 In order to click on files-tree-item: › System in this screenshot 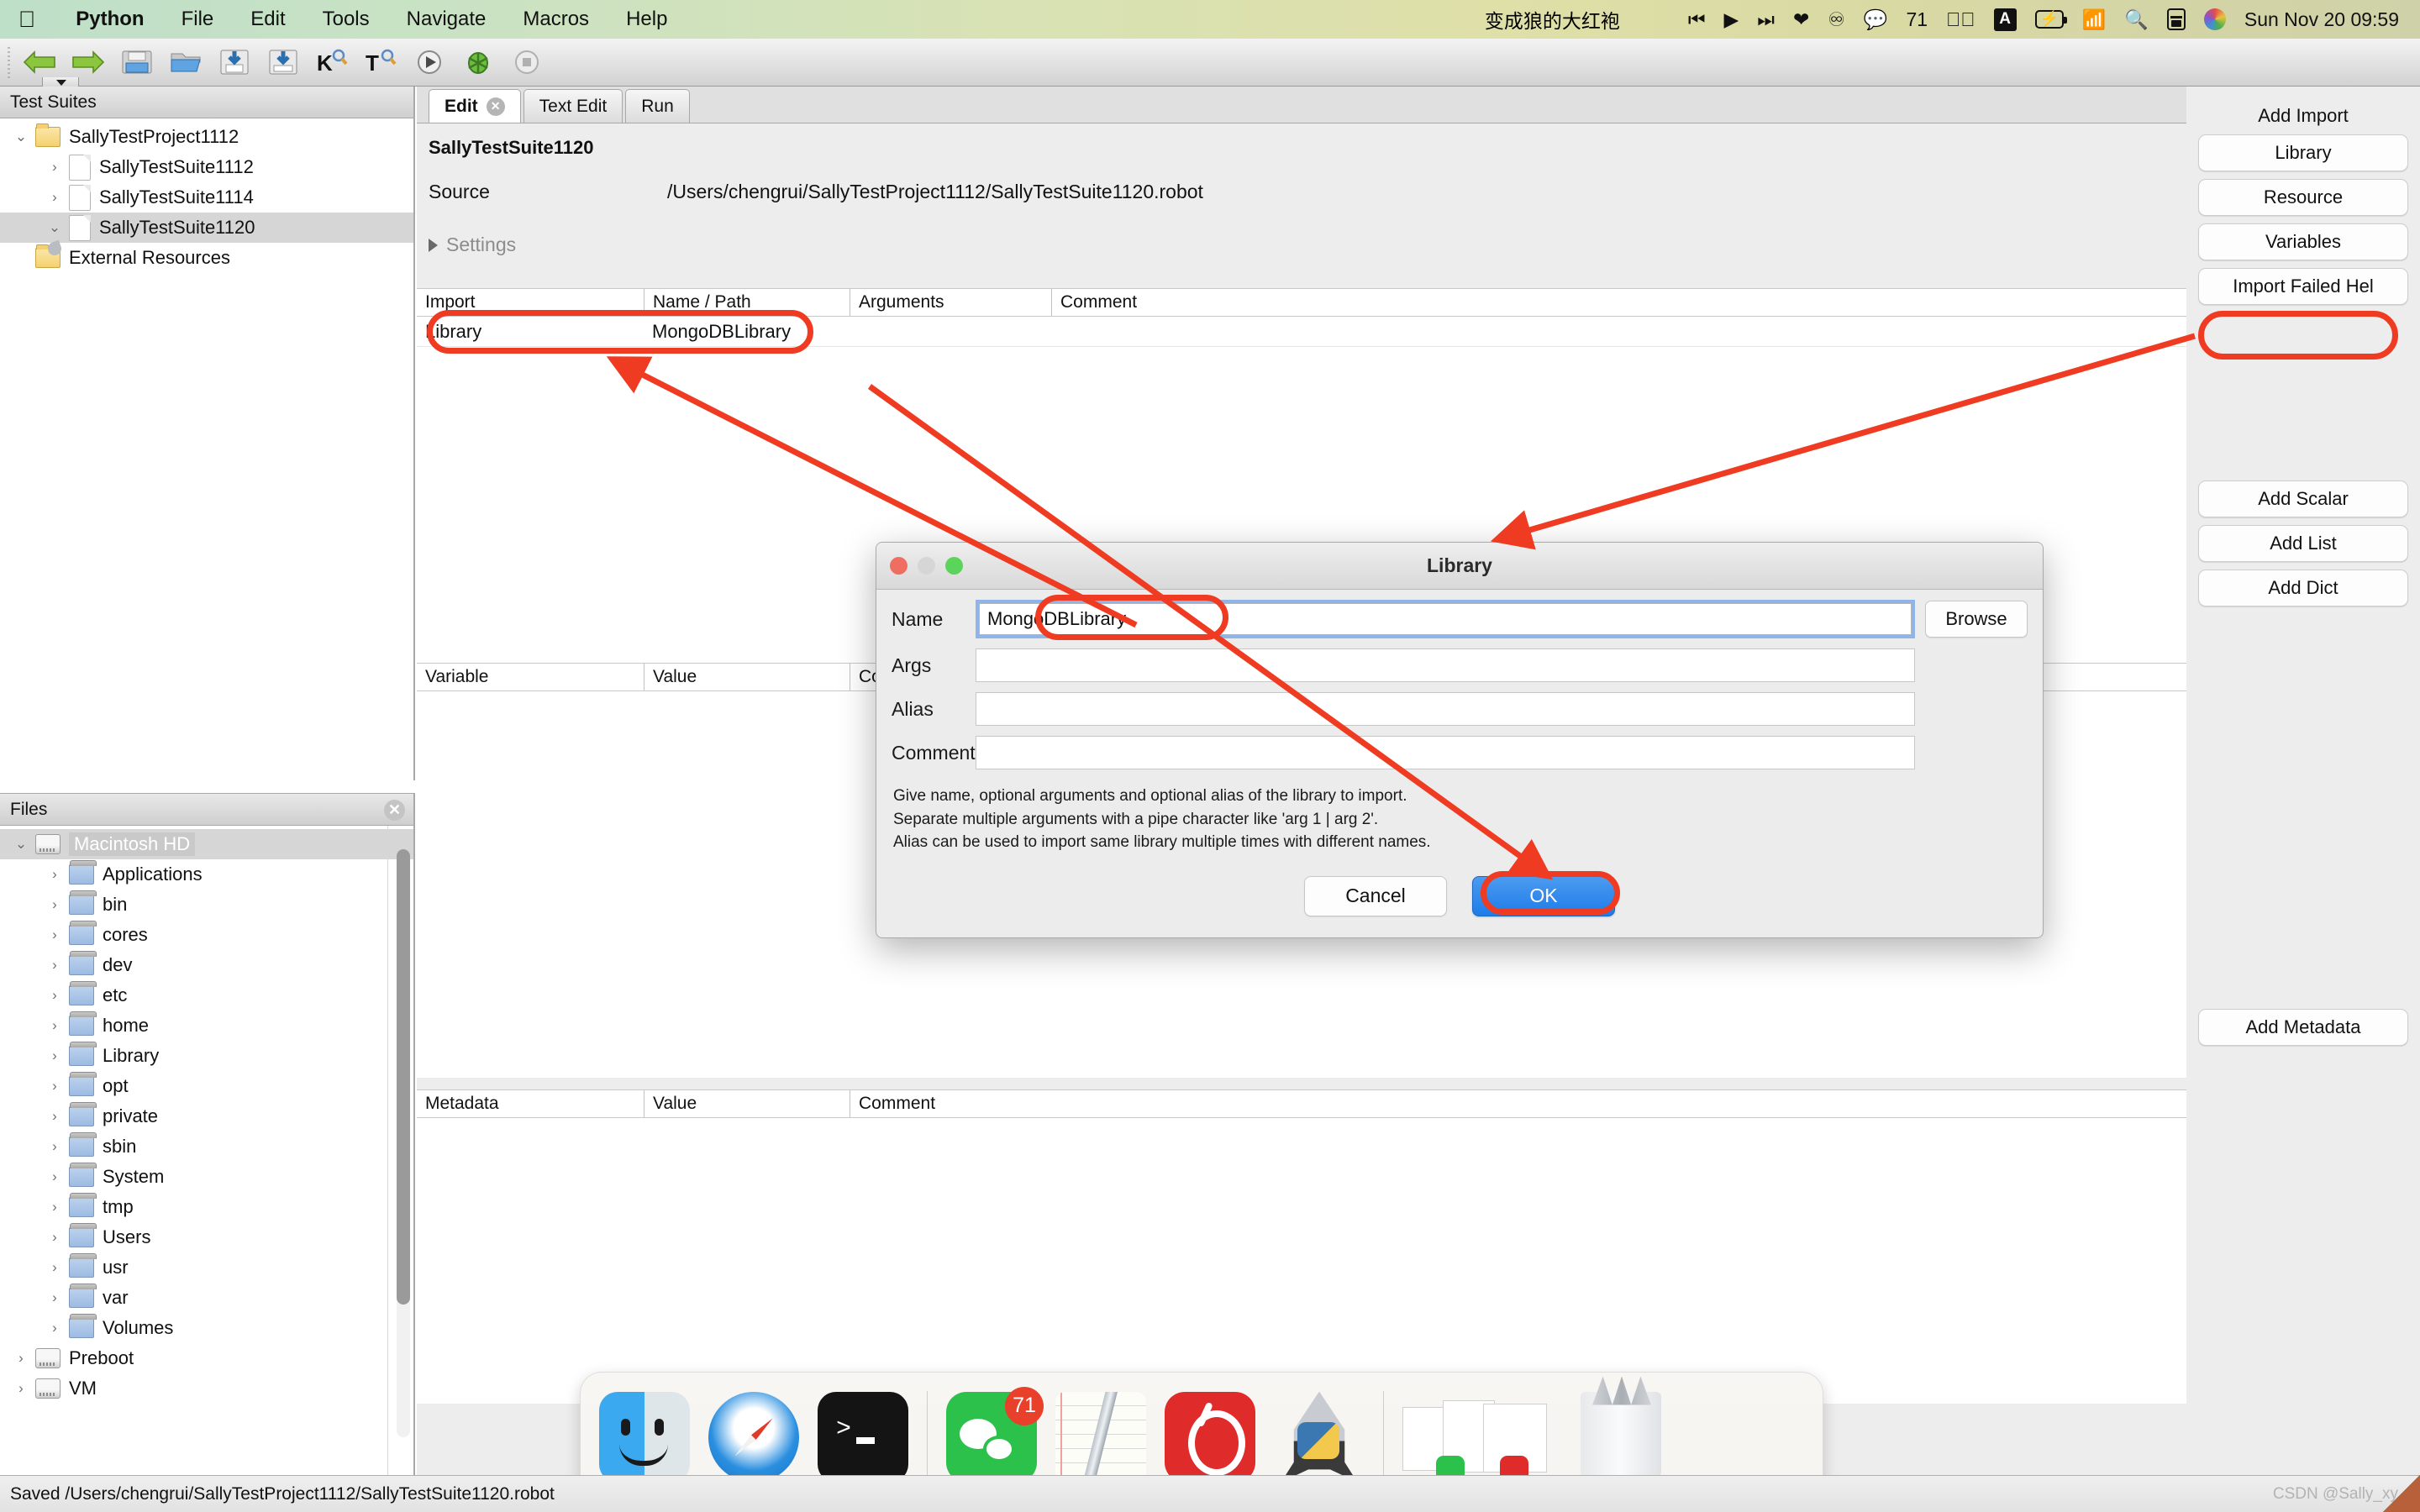, I will do `click(206, 1177)`.